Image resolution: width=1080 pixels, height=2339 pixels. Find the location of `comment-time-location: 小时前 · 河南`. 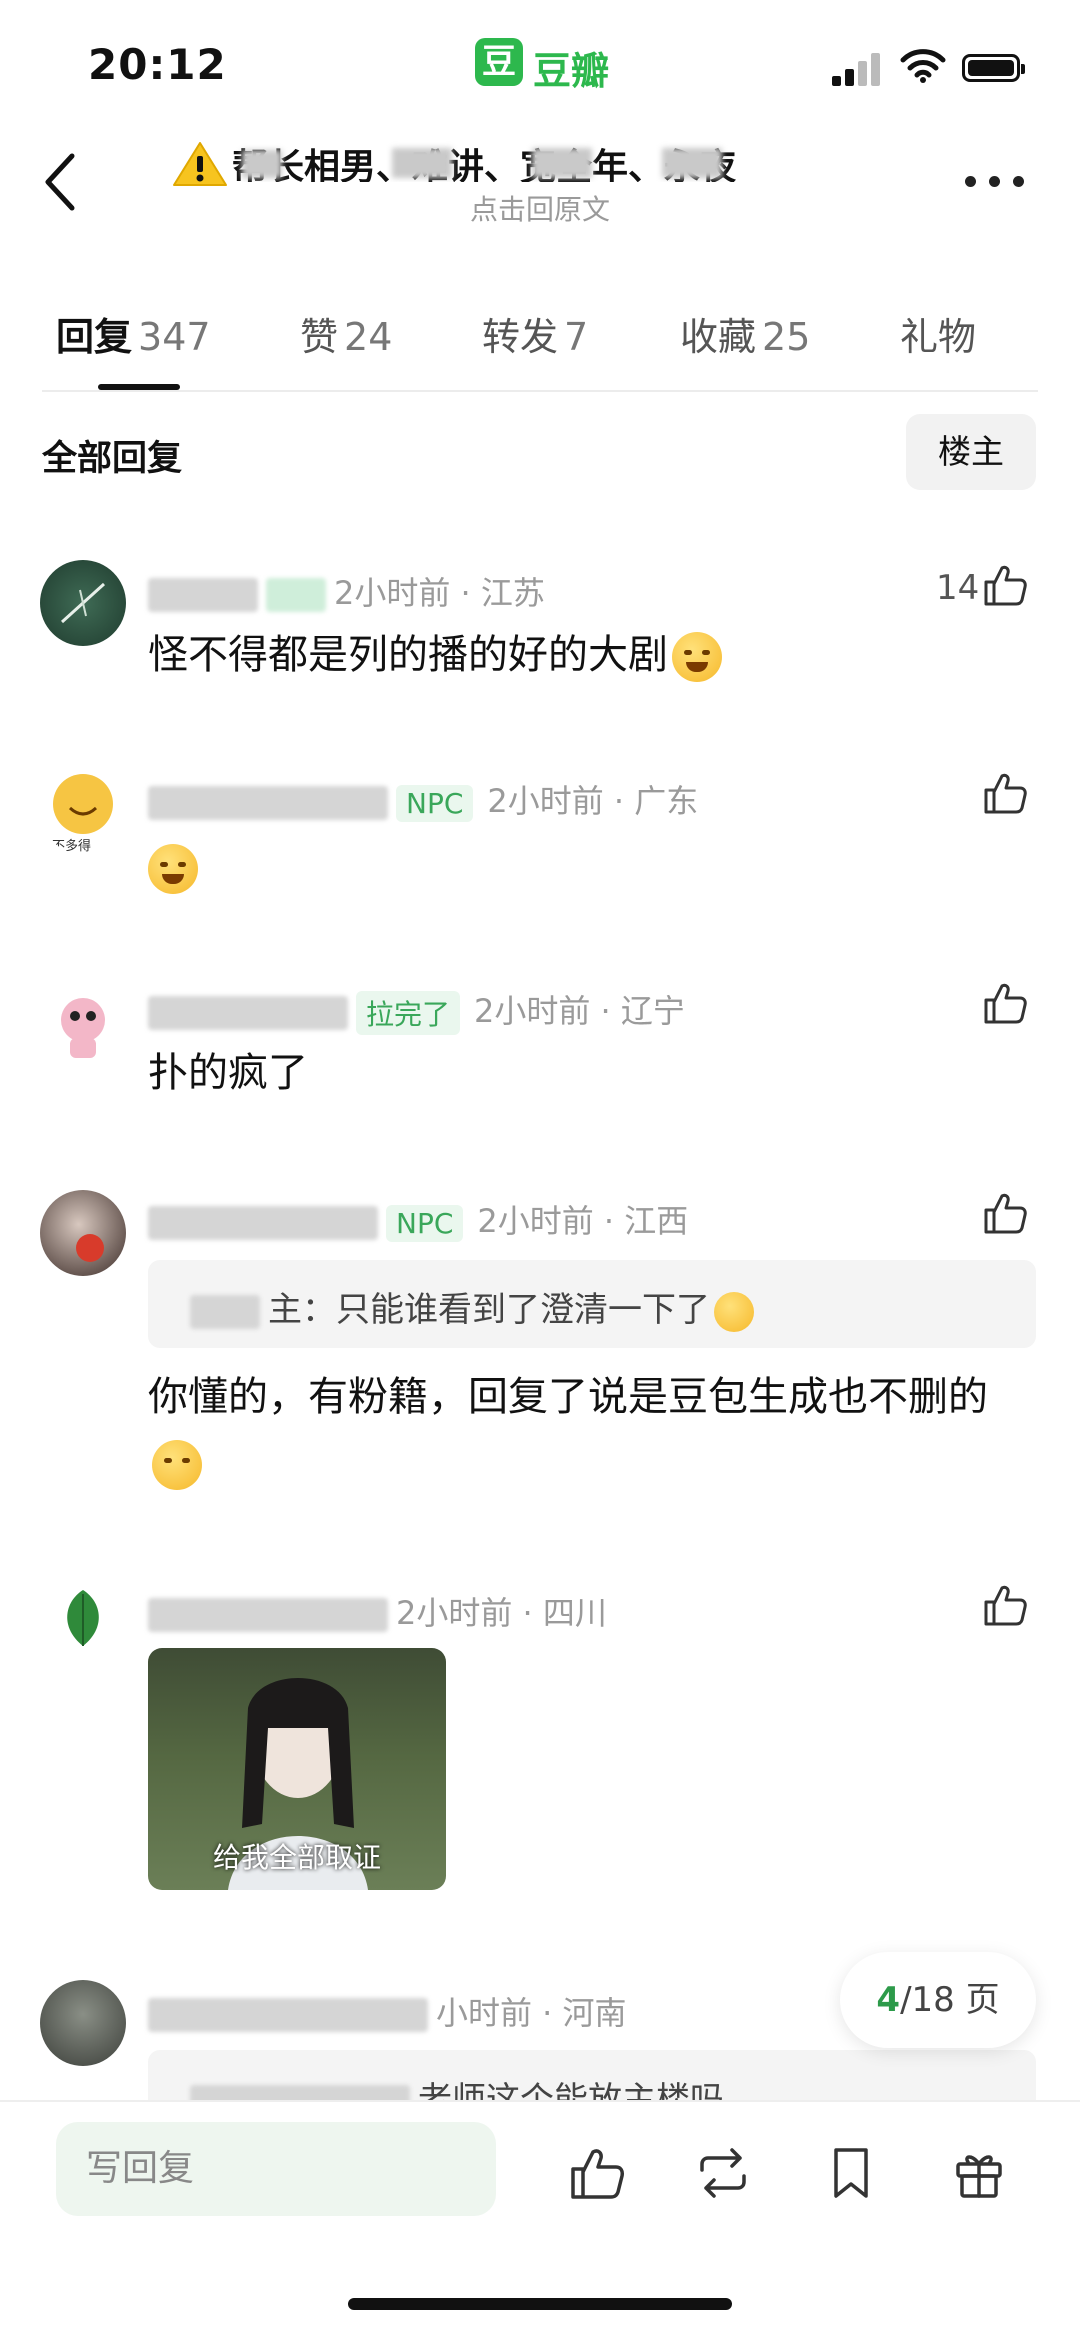

comment-time-location: 小时前 · 河南 is located at coordinates (531, 2013).